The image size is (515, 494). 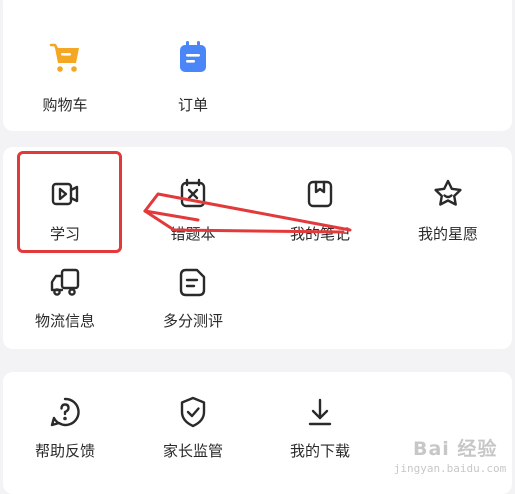 I want to click on baidu-watermark: Bai 经验 jingyan.baidu.com, so click(x=450, y=457).